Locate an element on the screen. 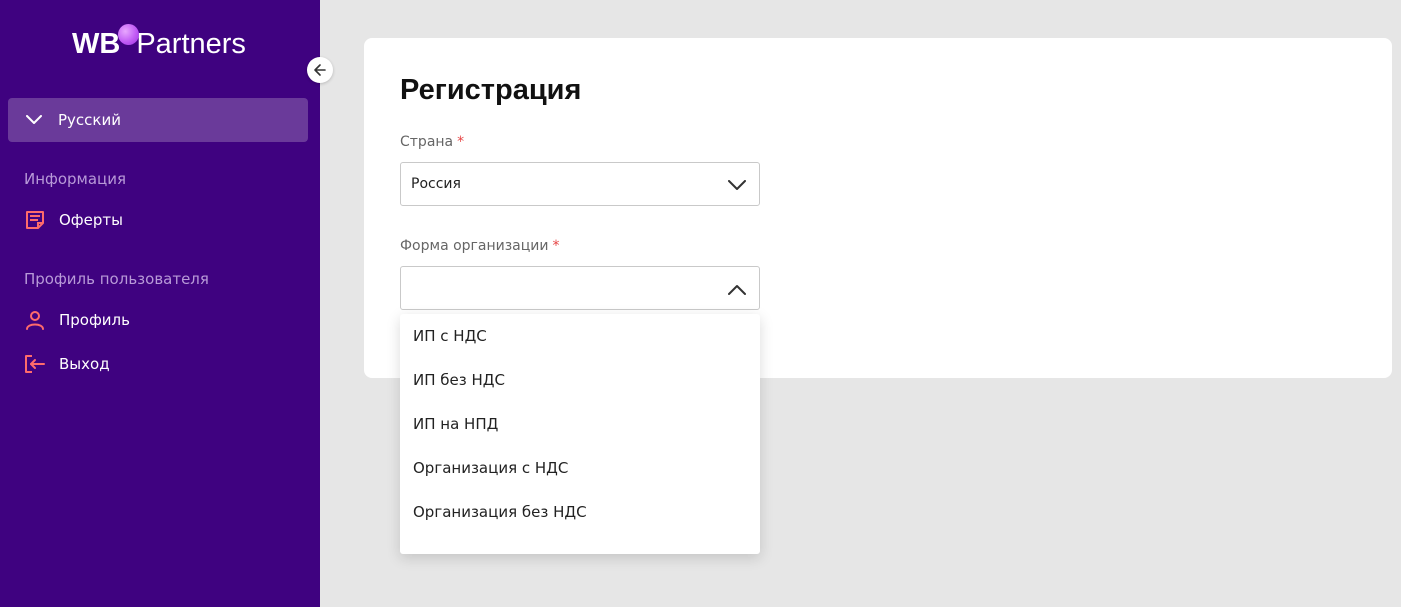 This screenshot has height=607, width=1401. brand-wb: WB is located at coordinates (96, 43).